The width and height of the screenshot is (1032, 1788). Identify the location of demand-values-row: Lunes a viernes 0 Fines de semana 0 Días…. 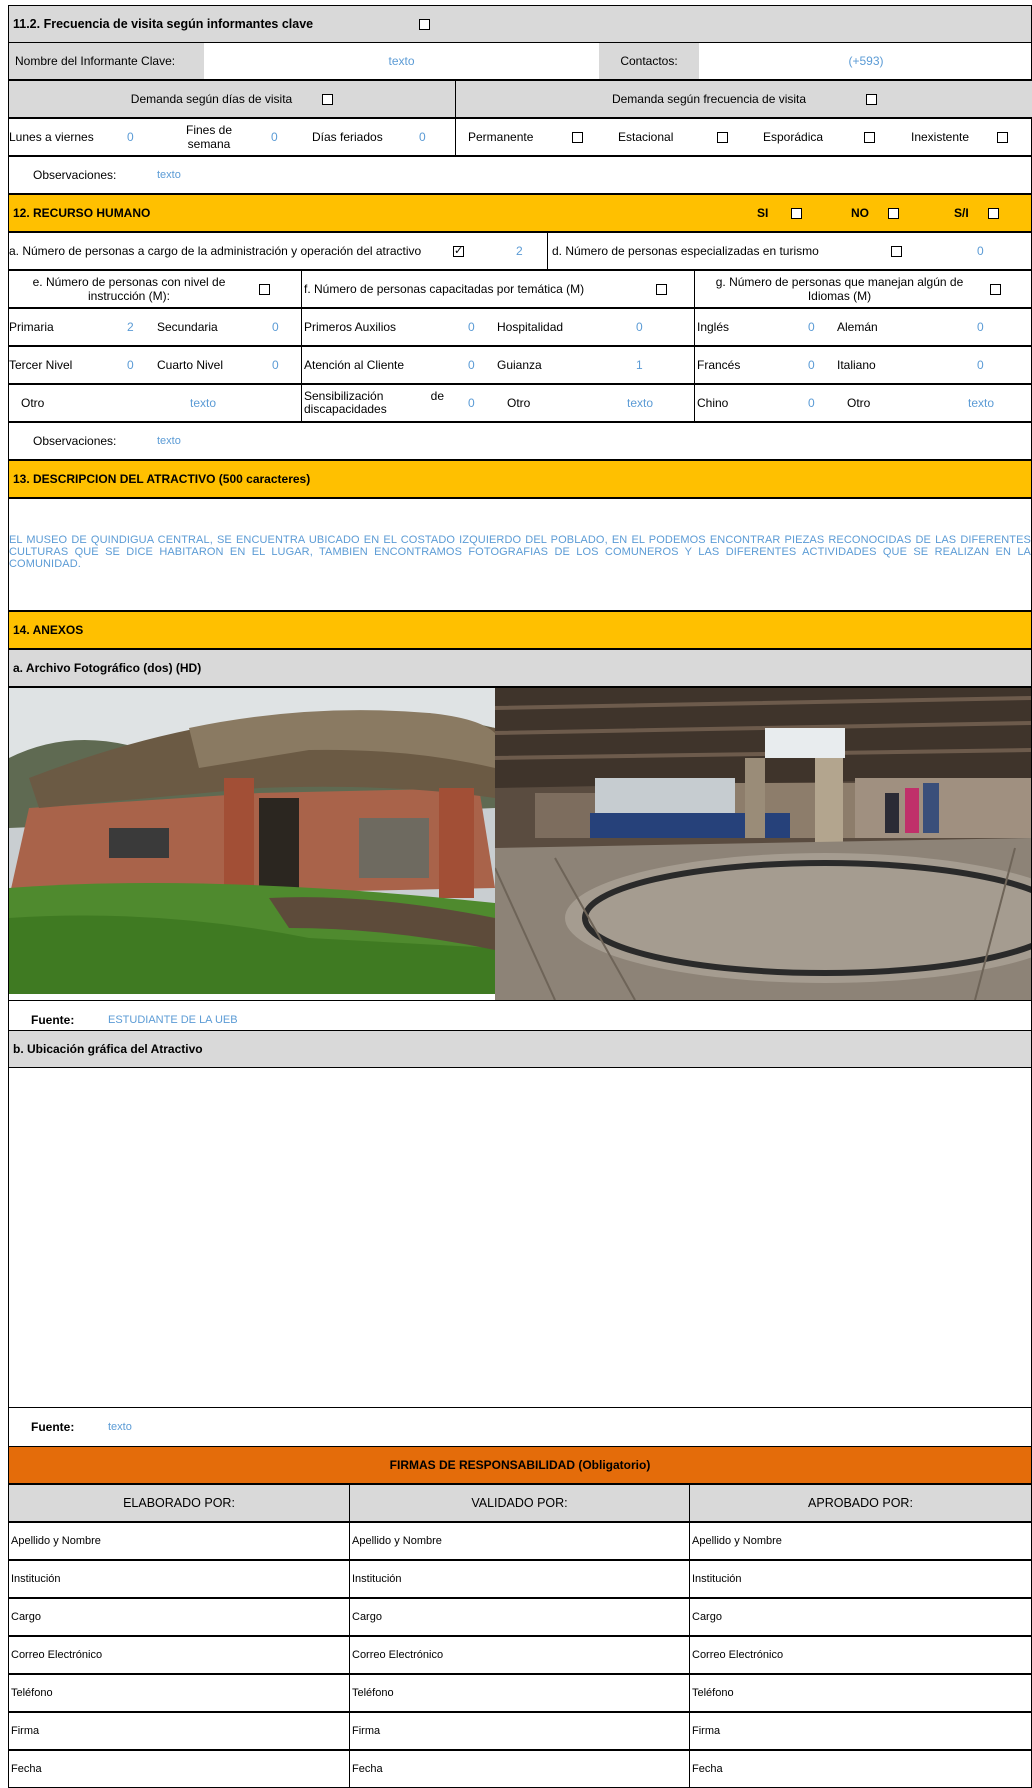
(520, 137).